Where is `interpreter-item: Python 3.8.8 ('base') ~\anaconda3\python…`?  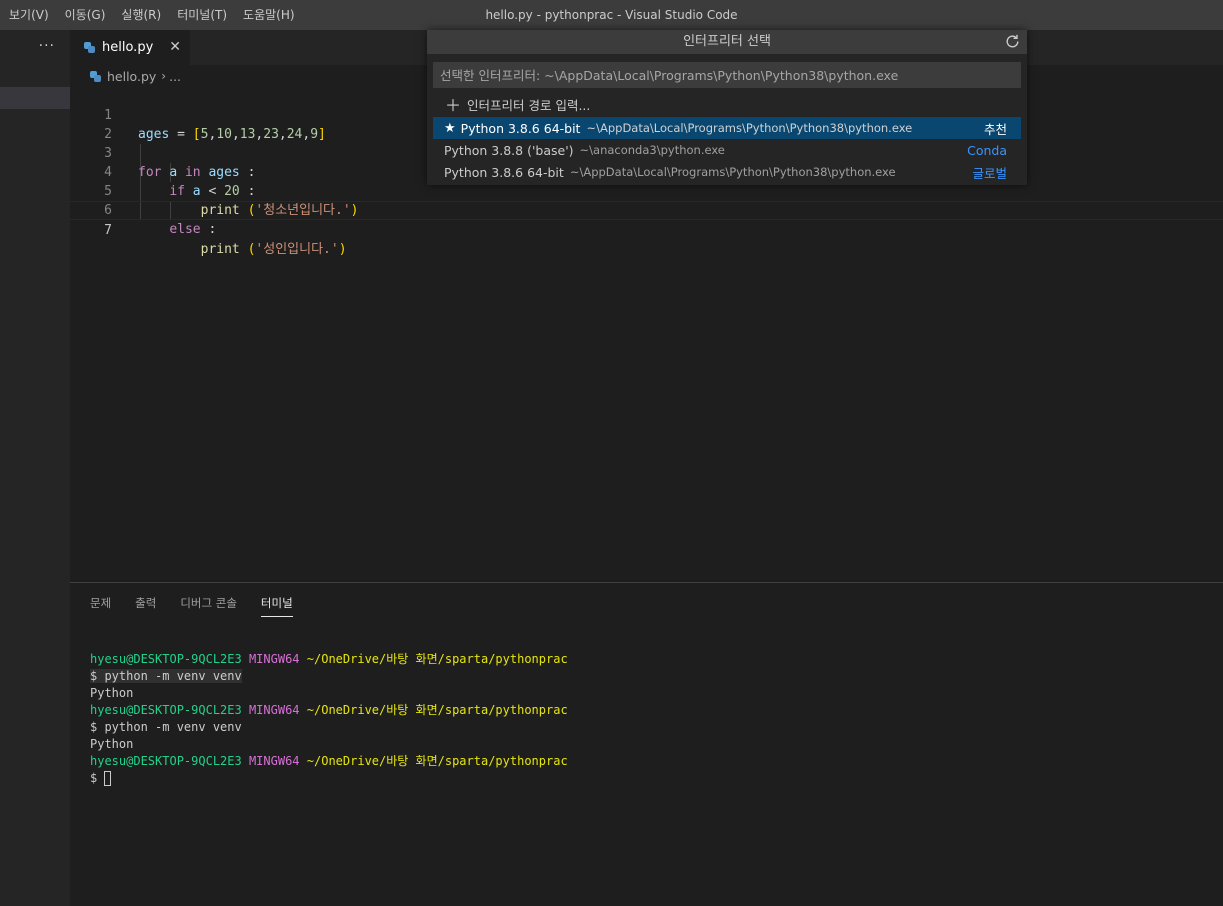
interpreter-item: Python 3.8.8 ('base') ~\anaconda3\python… is located at coordinates (727, 150).